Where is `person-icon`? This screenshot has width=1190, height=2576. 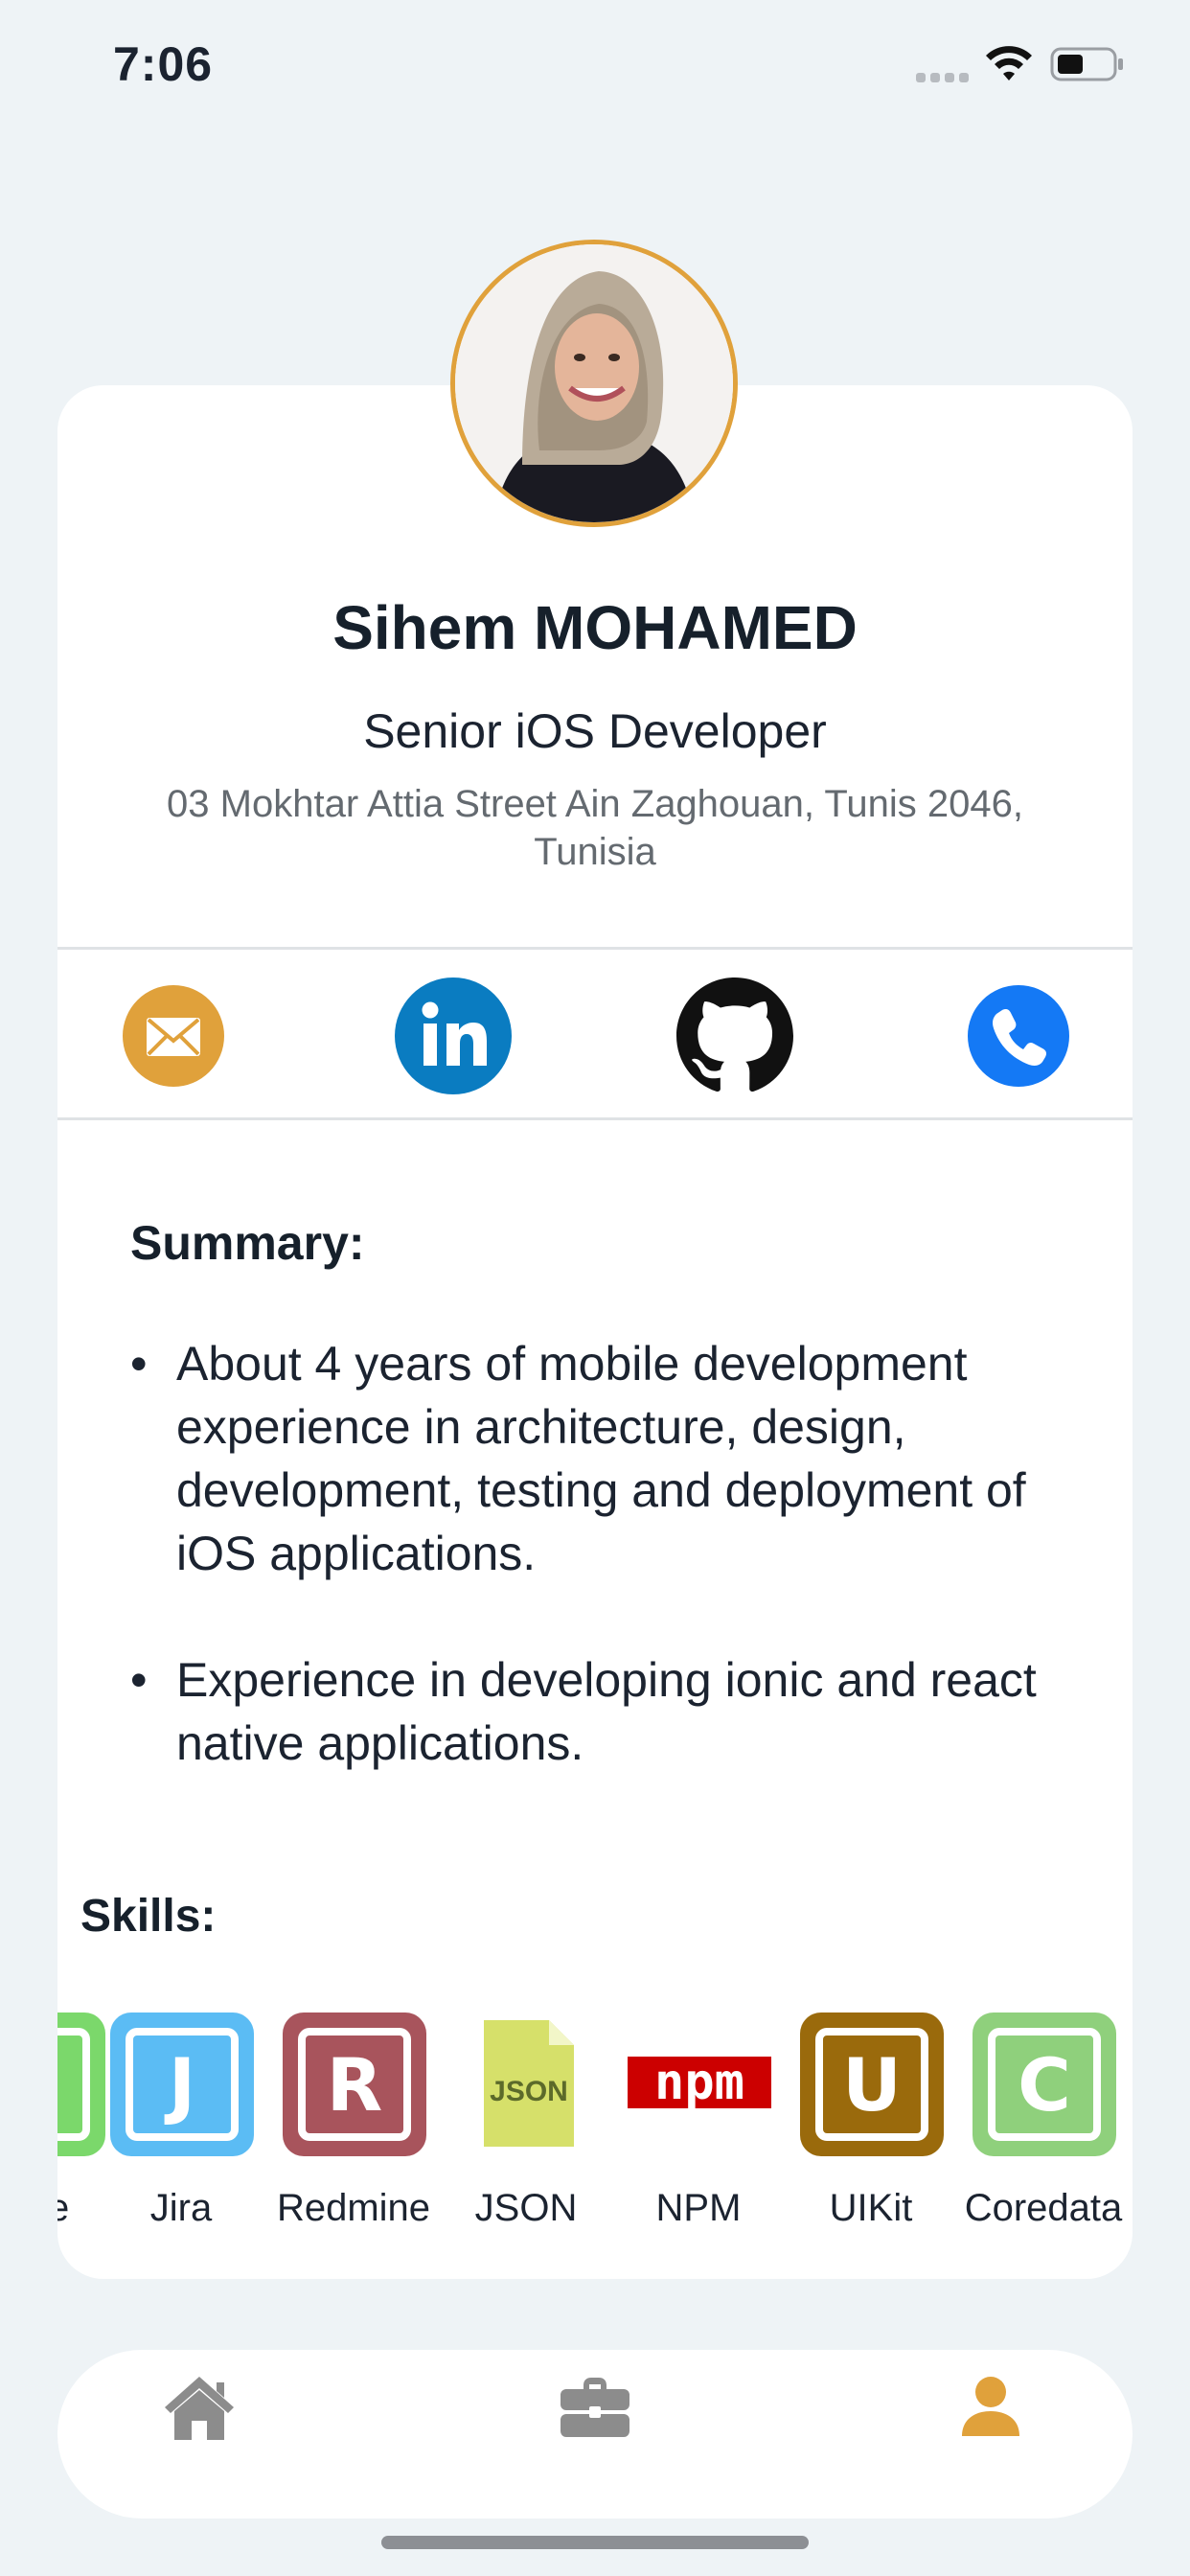 person-icon is located at coordinates (990, 2406).